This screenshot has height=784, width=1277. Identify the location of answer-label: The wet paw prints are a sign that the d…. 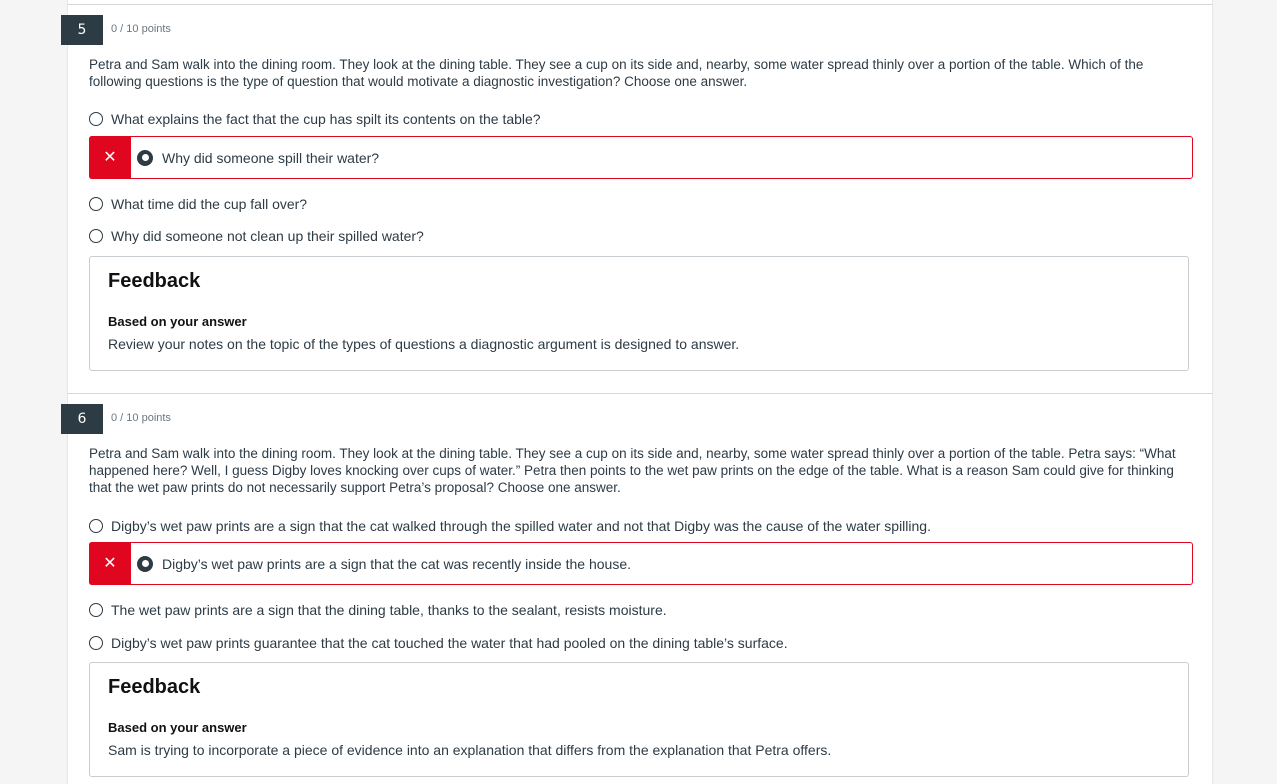
(389, 610).